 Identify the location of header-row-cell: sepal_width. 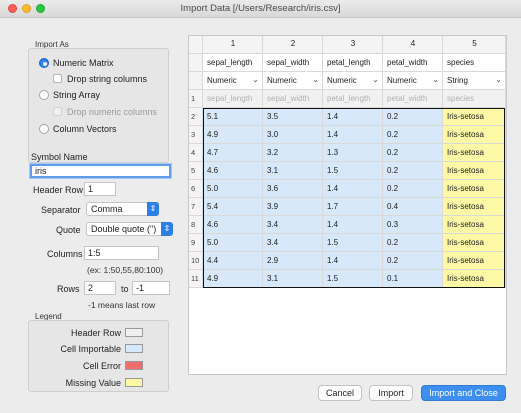
(293, 99).